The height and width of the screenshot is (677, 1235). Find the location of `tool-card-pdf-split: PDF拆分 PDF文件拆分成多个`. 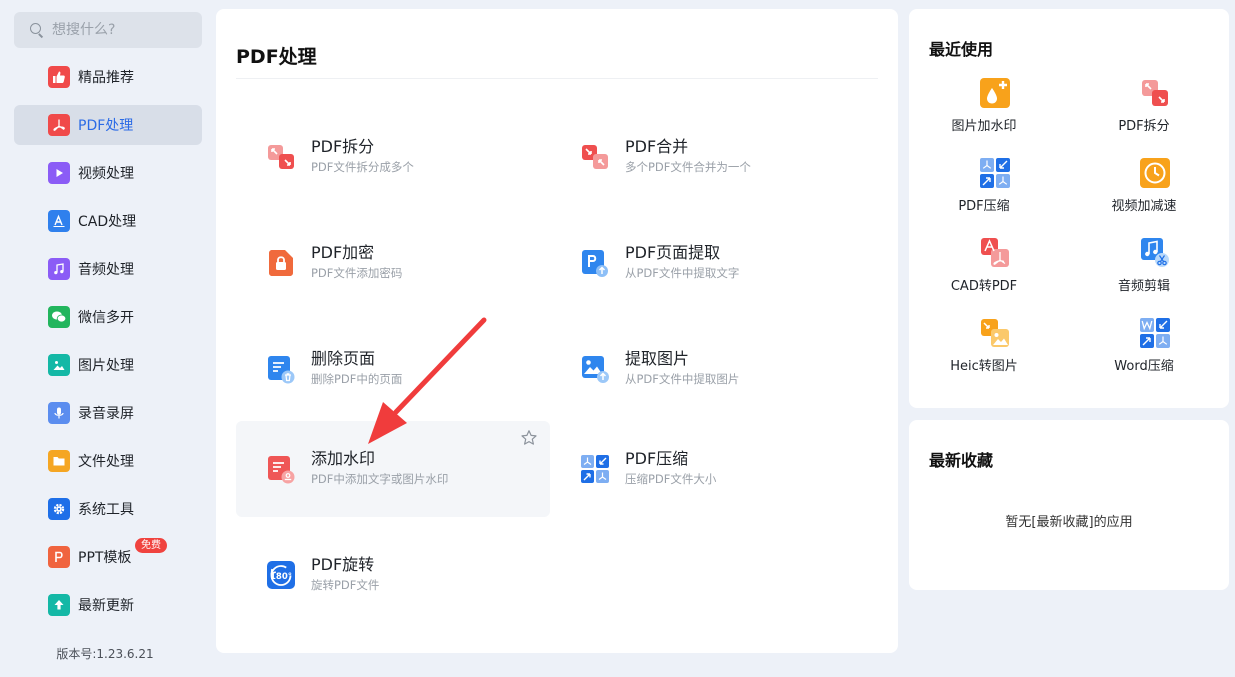

tool-card-pdf-split: PDF拆分 PDF文件拆分成多个 is located at coordinates (393, 157).